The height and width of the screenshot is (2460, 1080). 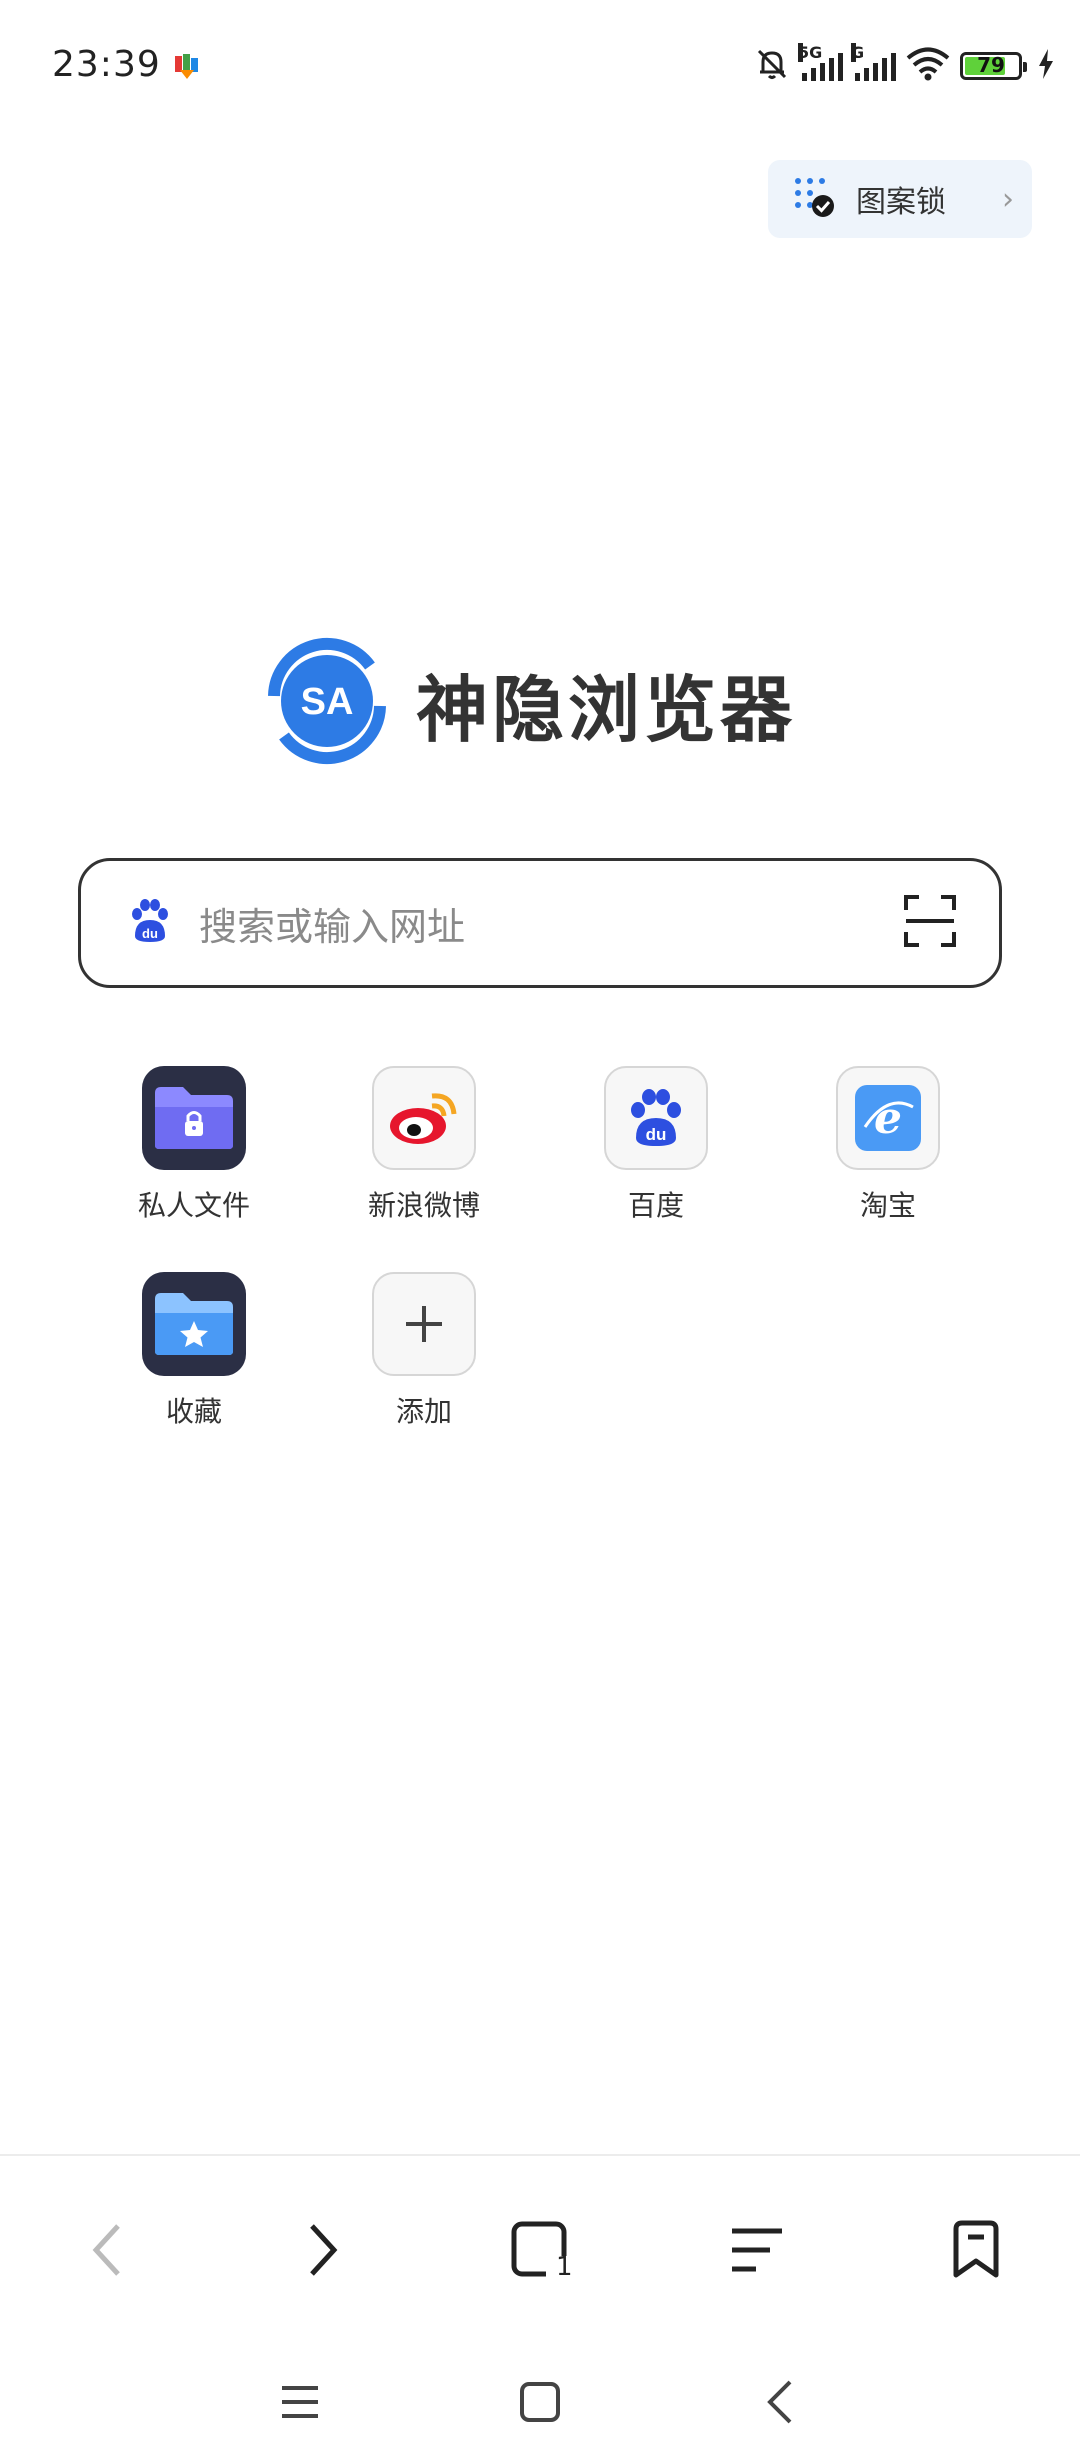 I want to click on plus-icon, so click(x=424, y=1324).